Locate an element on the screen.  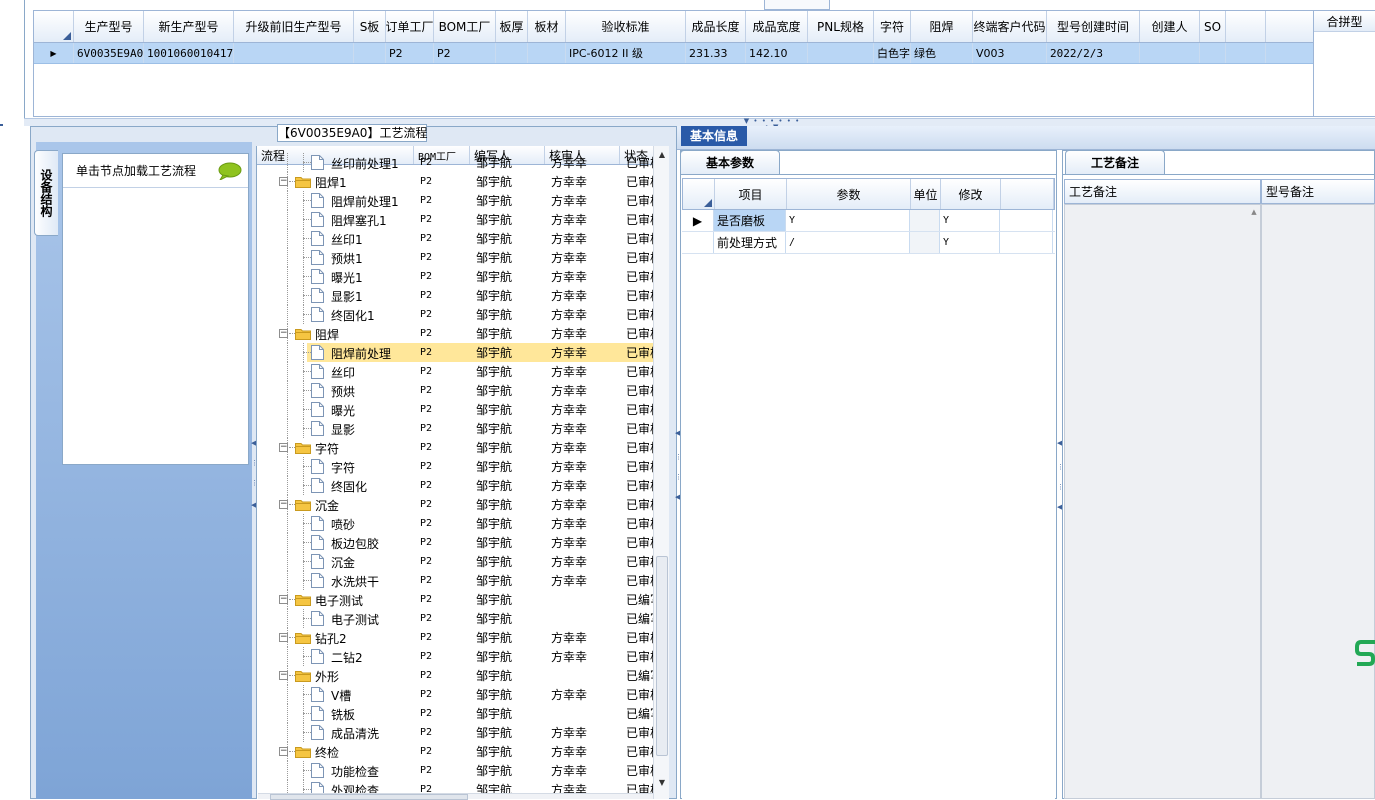
column-header: 成品宽度 is located at coordinates (777, 26).